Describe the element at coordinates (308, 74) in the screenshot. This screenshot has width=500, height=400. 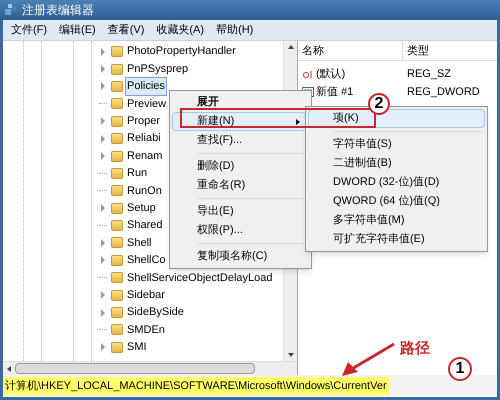
I see `string-value-icon` at that location.